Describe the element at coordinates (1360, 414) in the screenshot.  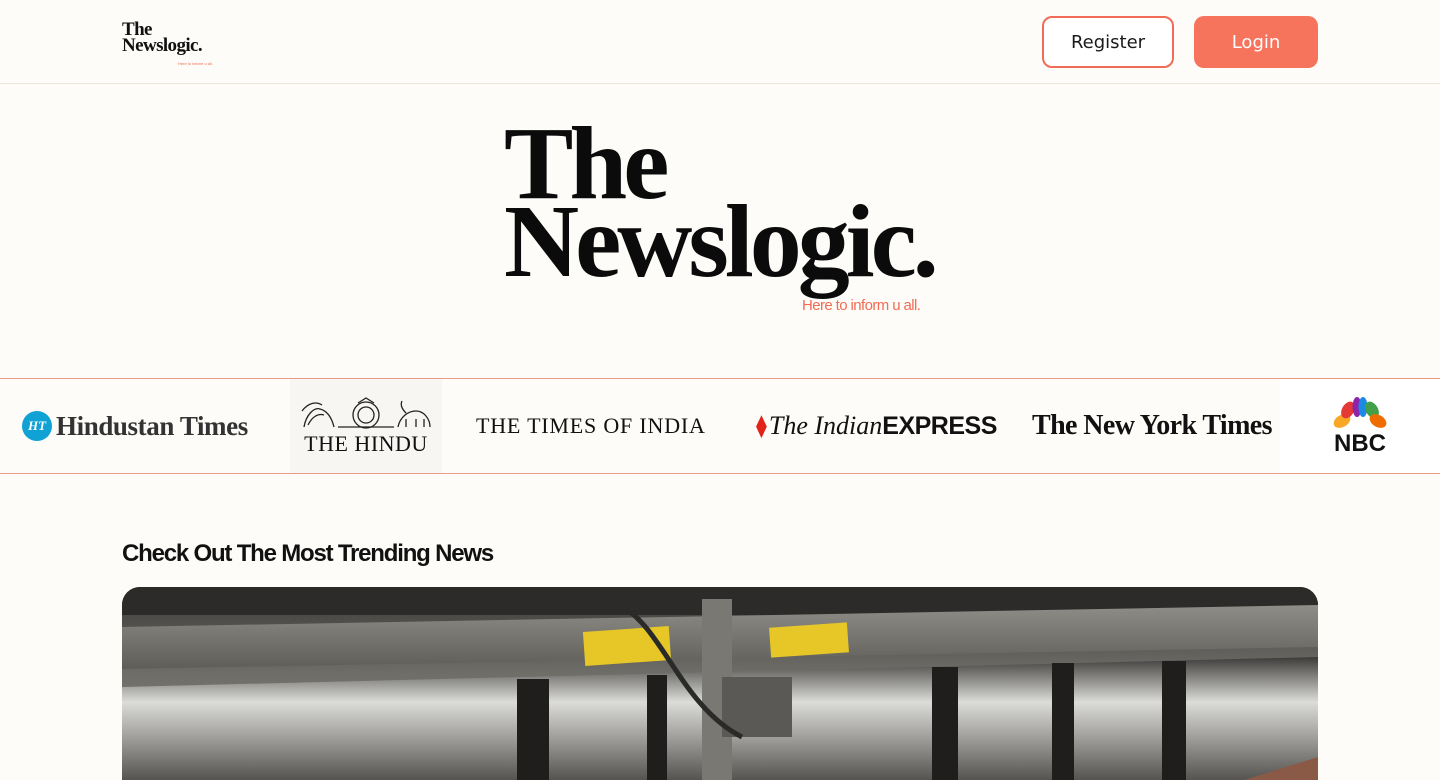
I see `nbc-peacock-icon` at that location.